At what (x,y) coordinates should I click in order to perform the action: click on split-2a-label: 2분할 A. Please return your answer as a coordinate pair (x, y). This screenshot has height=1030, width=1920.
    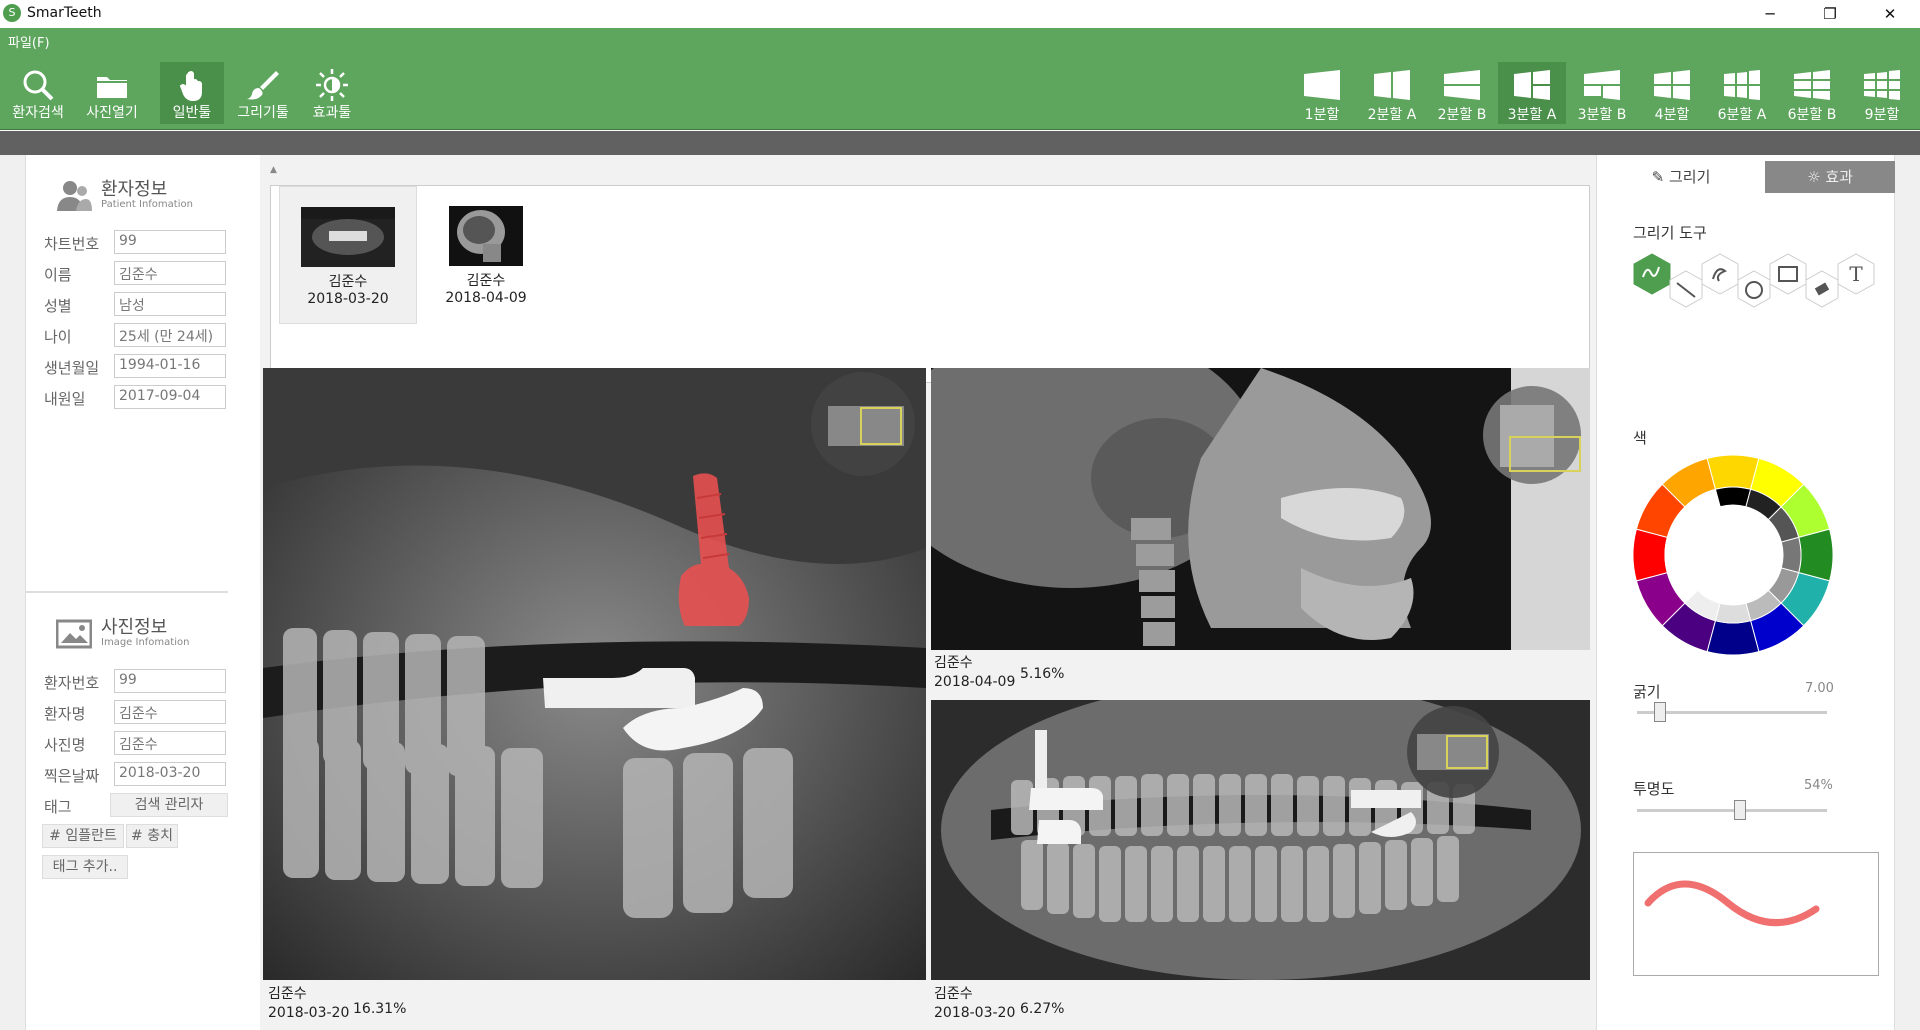
    Looking at the image, I should click on (1392, 115).